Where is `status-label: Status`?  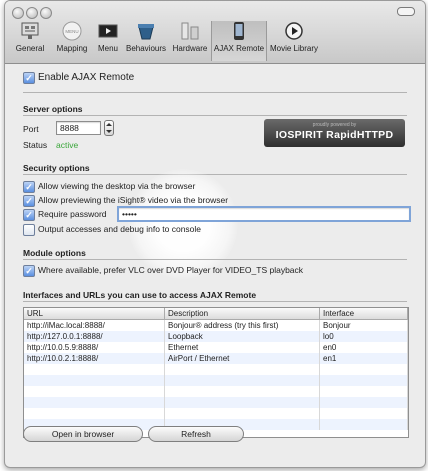 status-label: Status is located at coordinates (35, 145).